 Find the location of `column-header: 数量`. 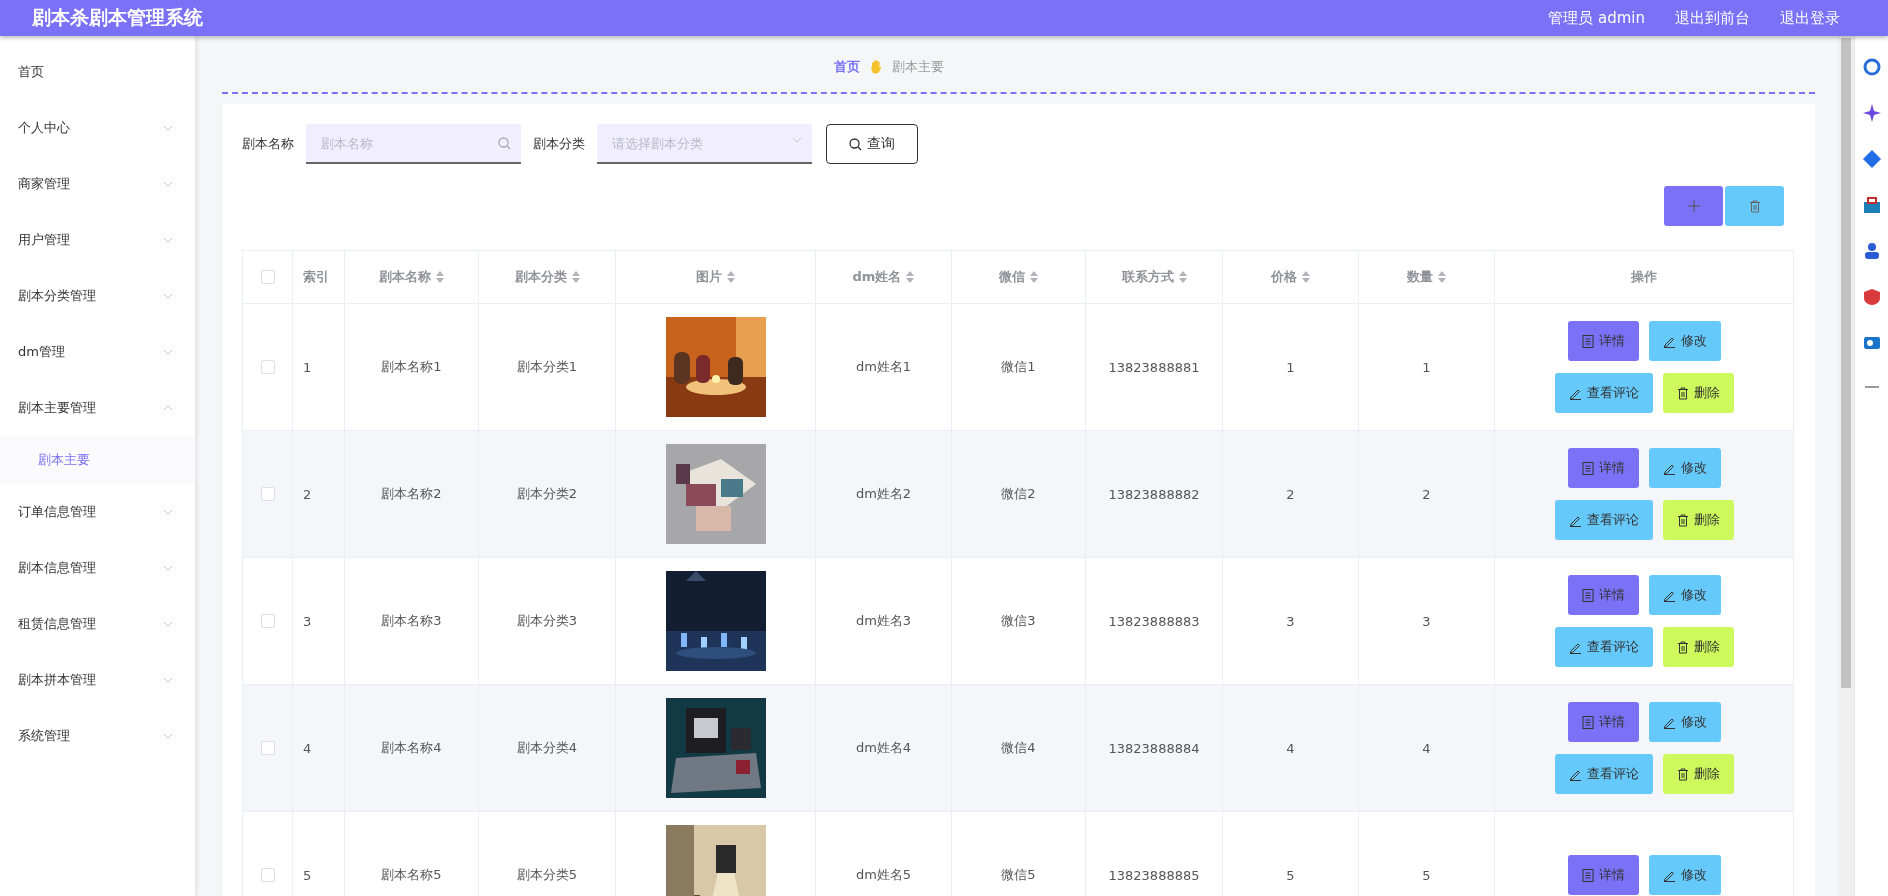

column-header: 数量 is located at coordinates (1420, 277).